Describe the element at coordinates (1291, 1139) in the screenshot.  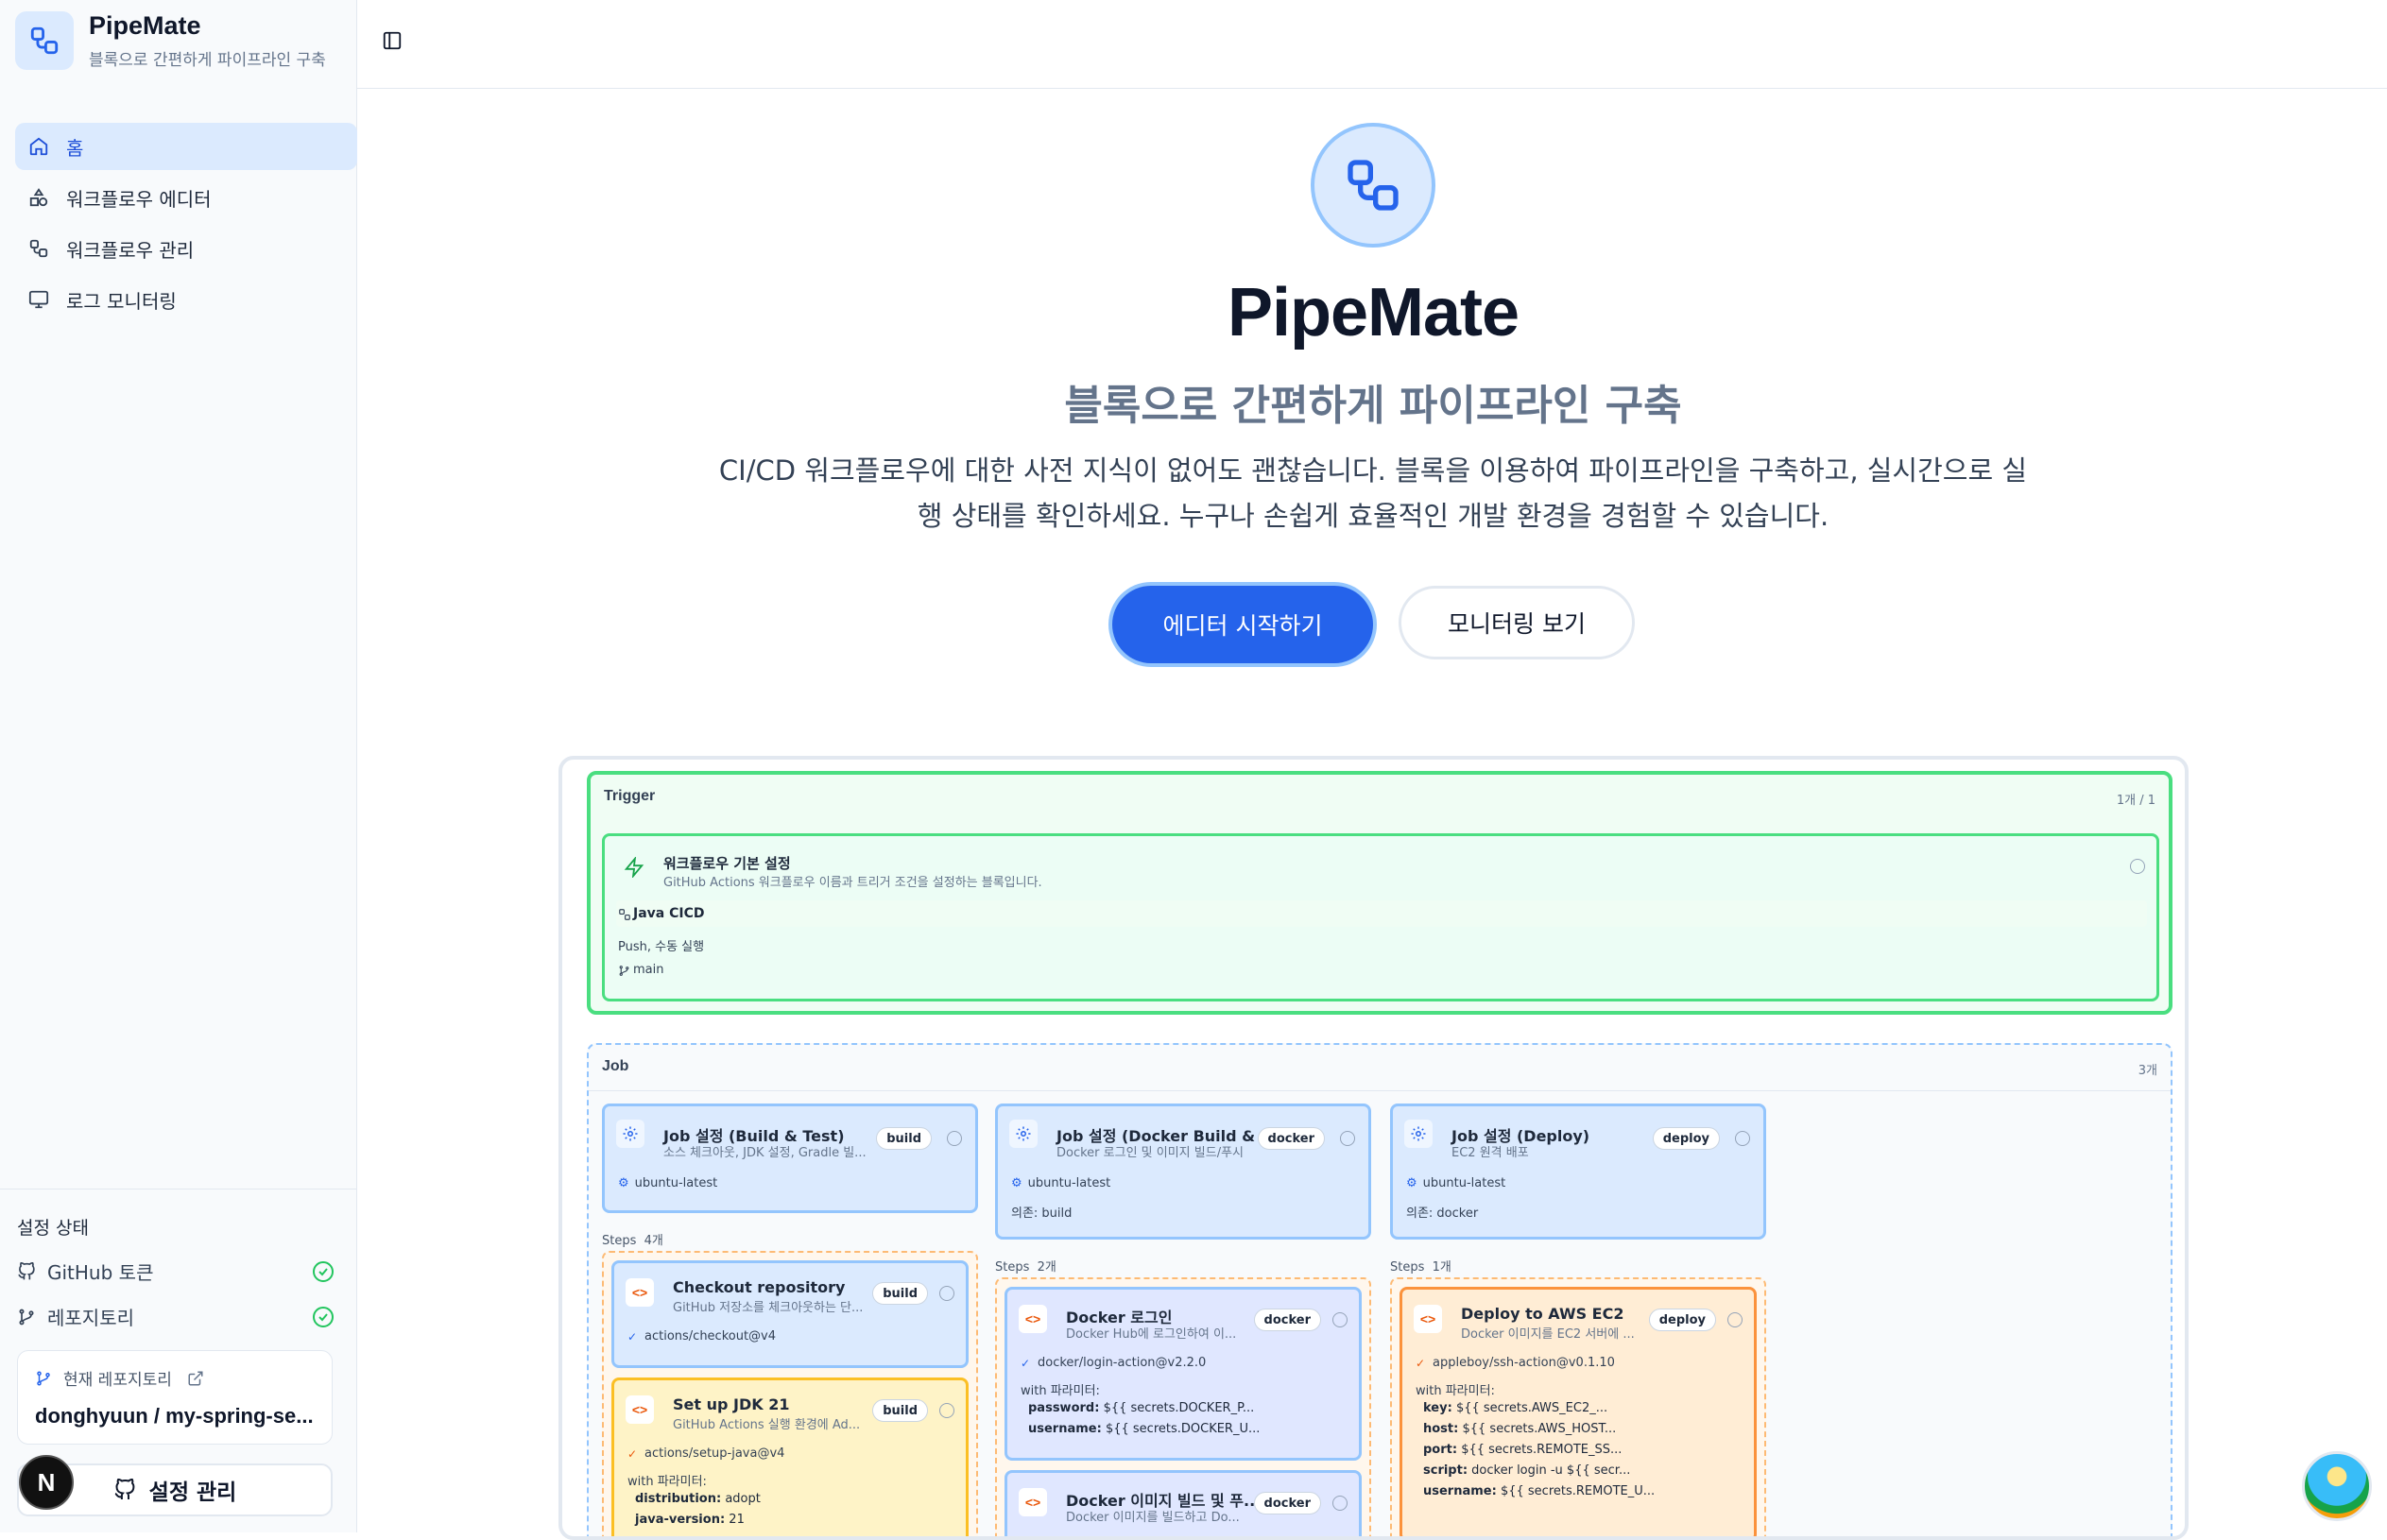
I see `job-badge: docker` at that location.